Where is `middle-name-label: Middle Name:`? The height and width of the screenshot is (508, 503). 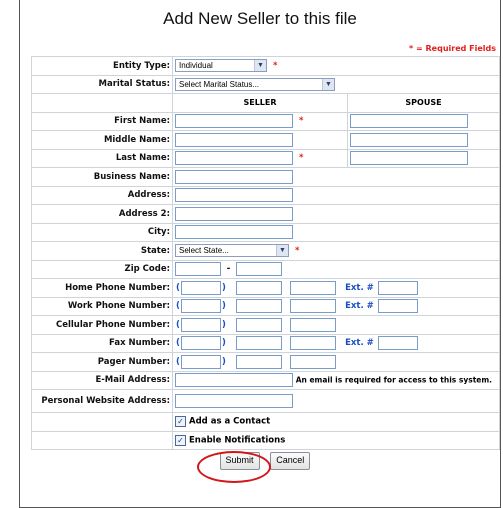
middle-name-label: Middle Name: is located at coordinates (102, 140).